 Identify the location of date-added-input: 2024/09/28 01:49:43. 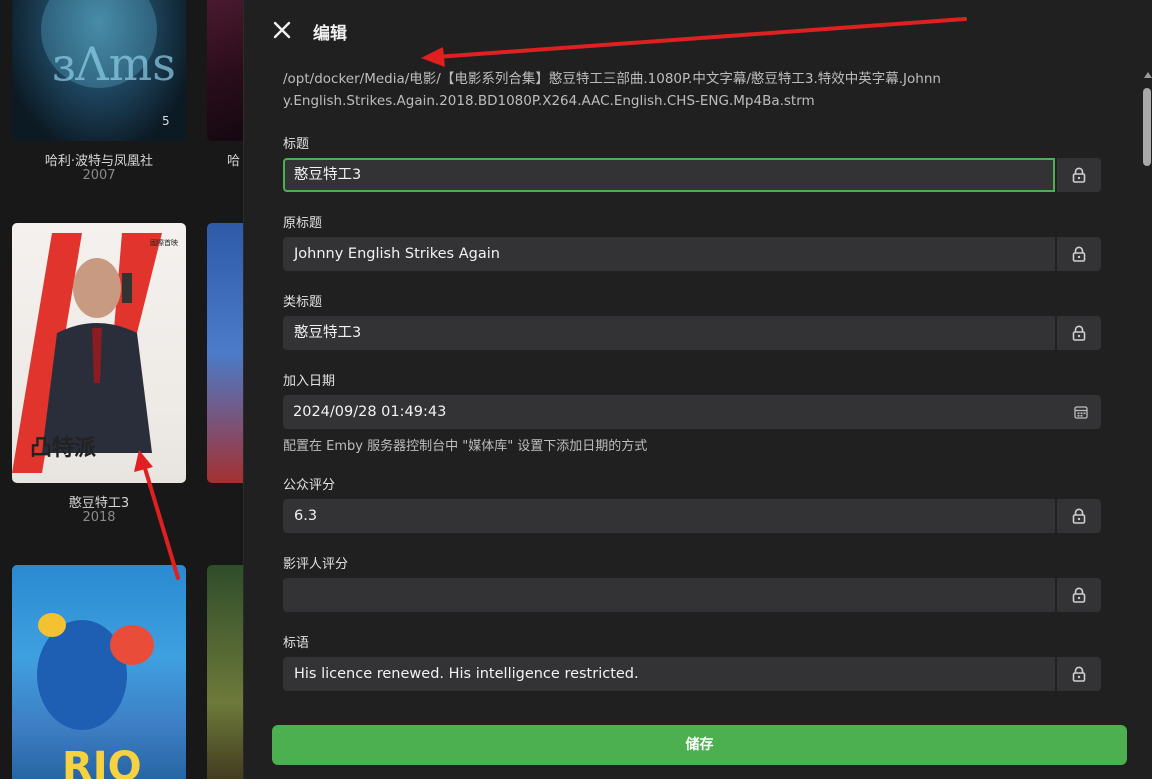
(692, 412).